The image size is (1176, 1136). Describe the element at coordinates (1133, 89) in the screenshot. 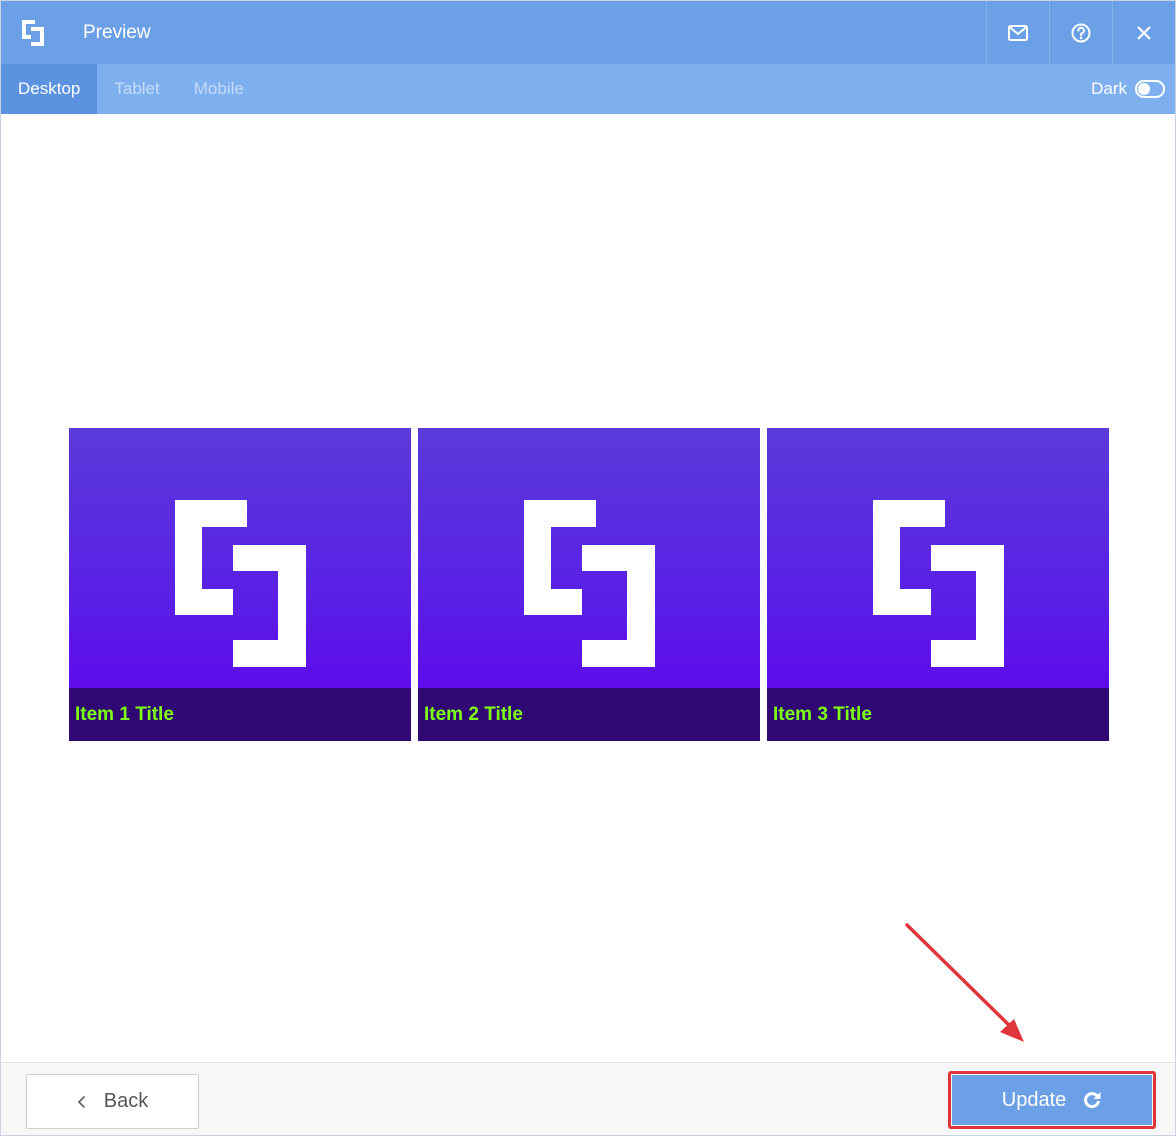

I see `dark-mode-control: Dark` at that location.